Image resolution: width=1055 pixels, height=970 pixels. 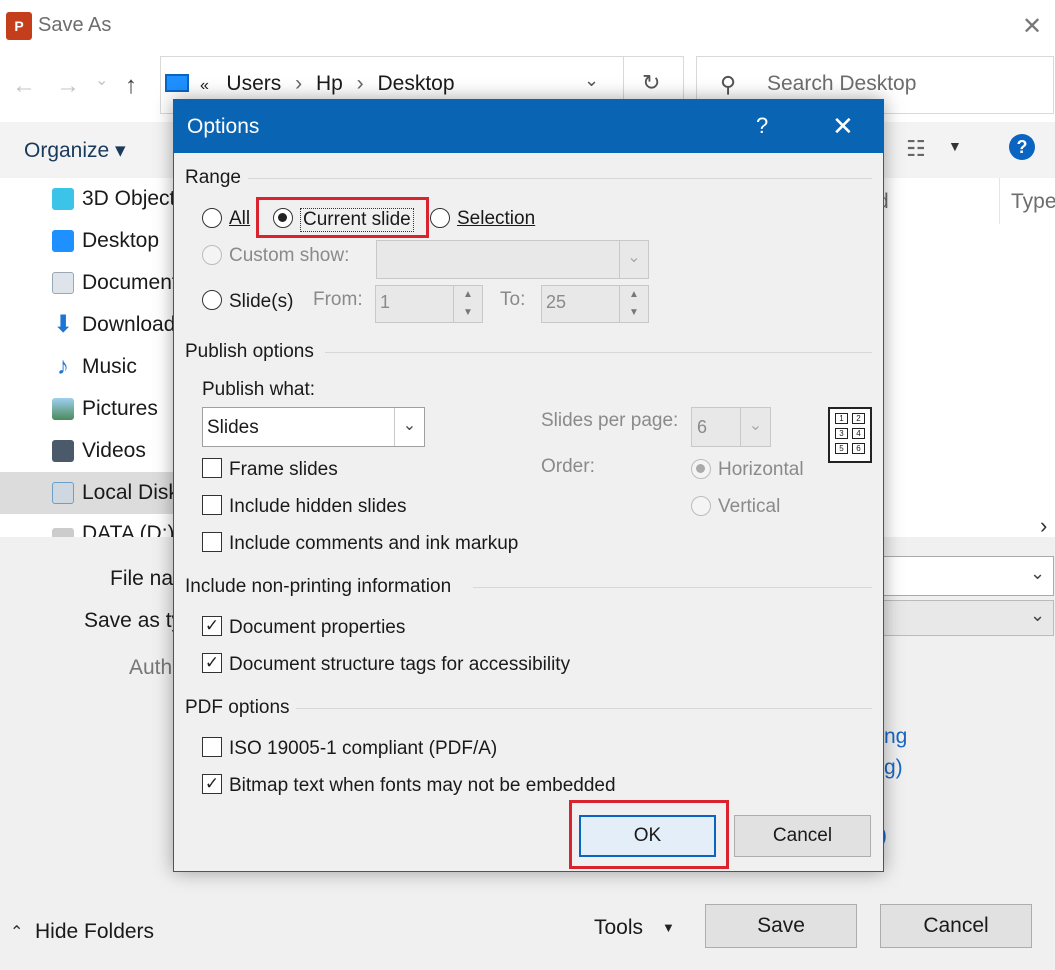 I want to click on structure-tags-checkbox: ✓, so click(x=212, y=663).